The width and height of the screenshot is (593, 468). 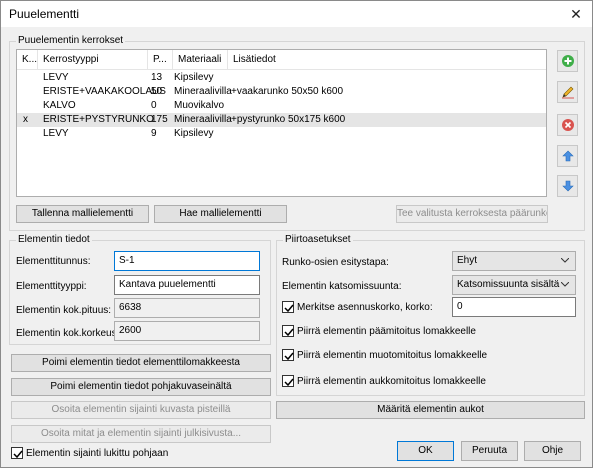 I want to click on move-down-button, so click(x=567, y=186).